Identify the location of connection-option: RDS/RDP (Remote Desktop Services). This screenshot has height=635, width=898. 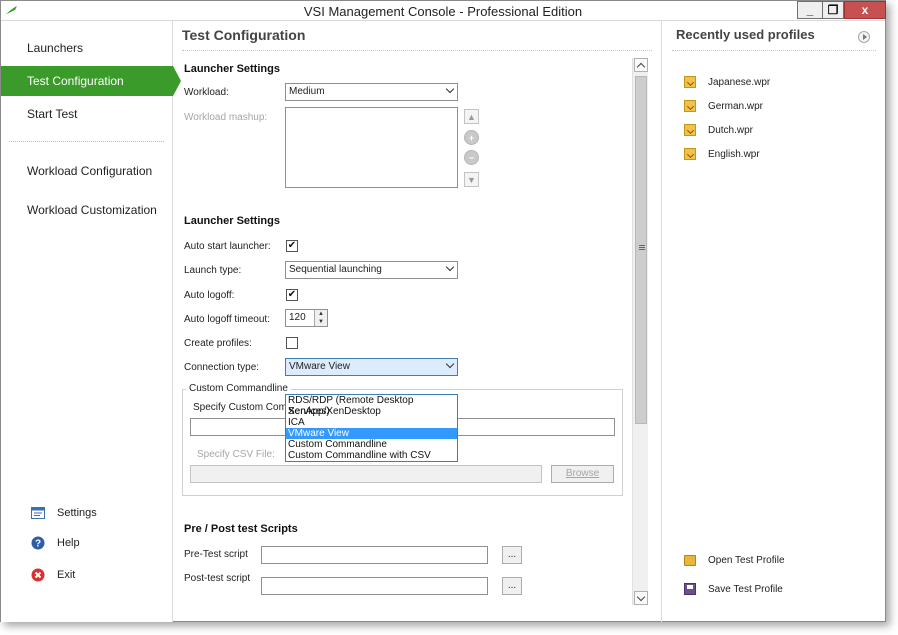
(371, 406).